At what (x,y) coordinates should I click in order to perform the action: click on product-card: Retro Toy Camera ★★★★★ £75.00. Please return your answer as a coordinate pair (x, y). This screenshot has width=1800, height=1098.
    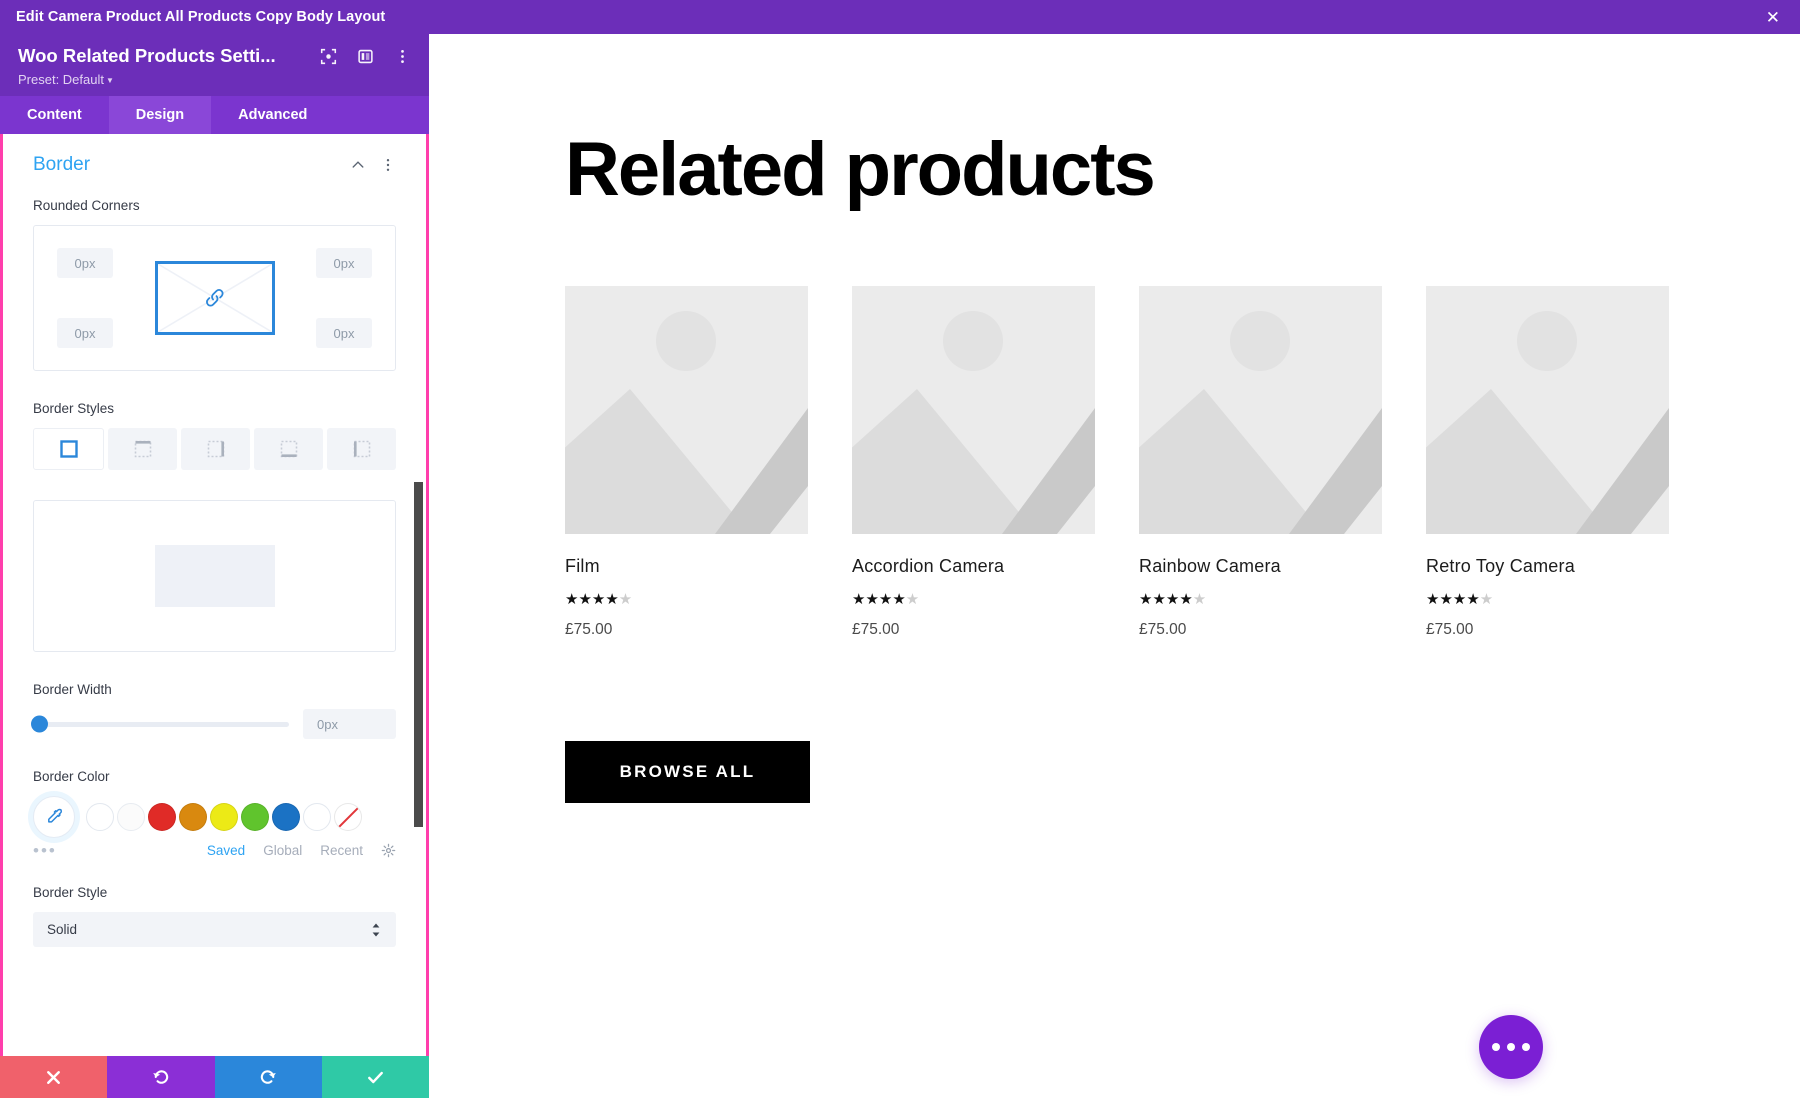
    Looking at the image, I should click on (1547, 462).